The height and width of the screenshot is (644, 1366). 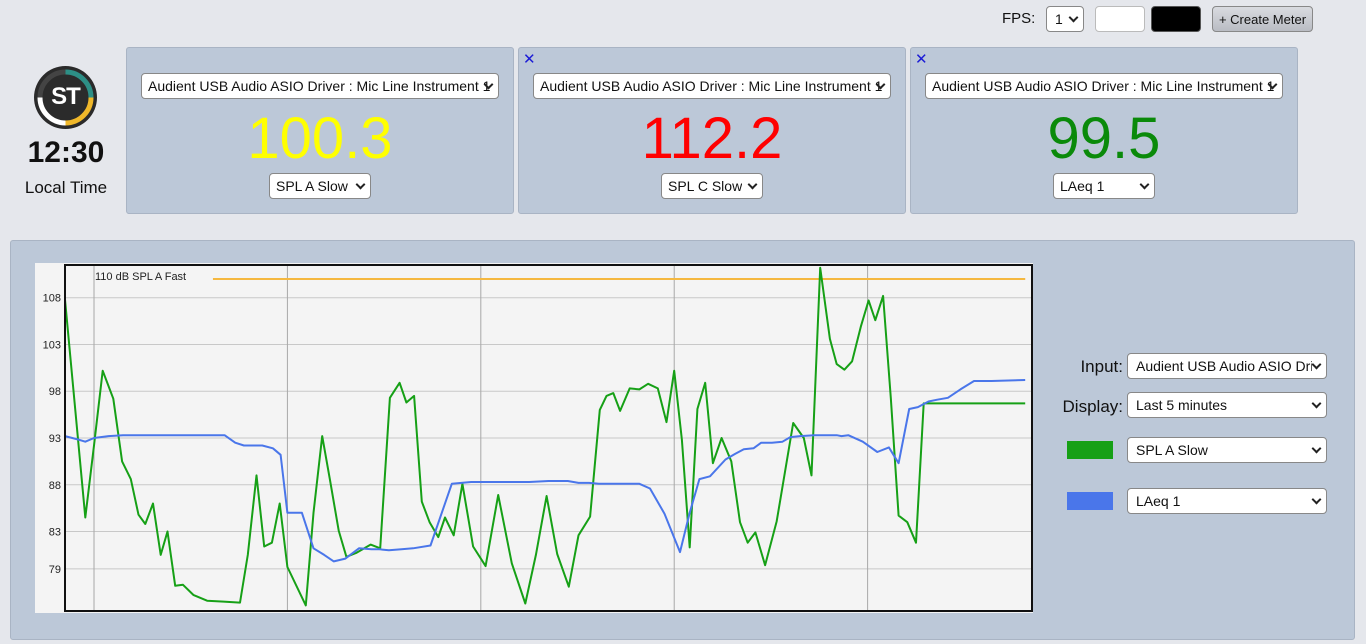 What do you see at coordinates (55, 439) in the screenshot?
I see `y-tick-label: 93` at bounding box center [55, 439].